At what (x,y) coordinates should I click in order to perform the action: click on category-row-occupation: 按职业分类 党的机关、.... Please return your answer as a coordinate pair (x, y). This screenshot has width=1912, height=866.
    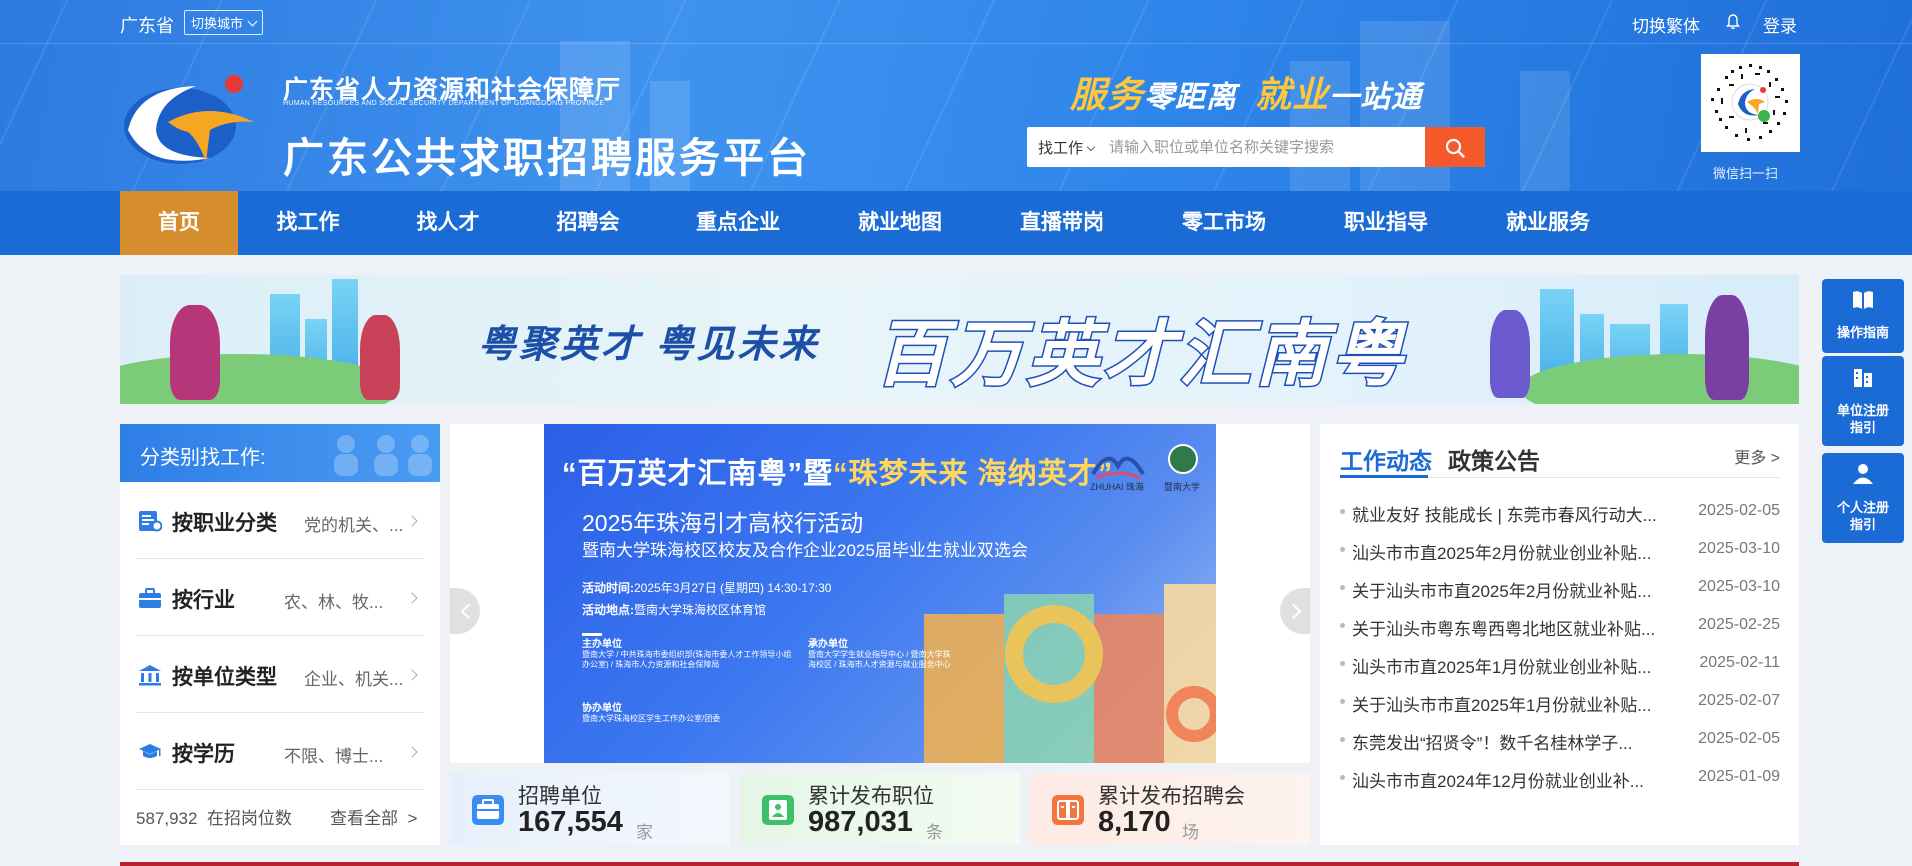
    Looking at the image, I should click on (280, 520).